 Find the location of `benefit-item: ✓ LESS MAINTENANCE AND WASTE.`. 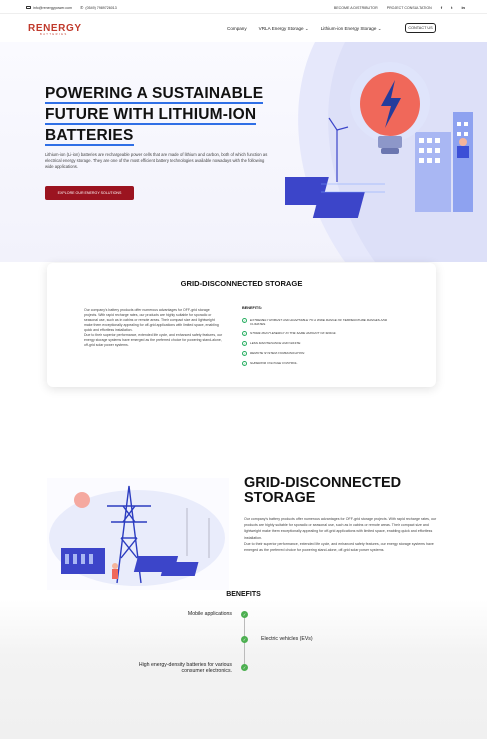

benefit-item: ✓ LESS MAINTENANCE AND WASTE. is located at coordinates (272, 344).